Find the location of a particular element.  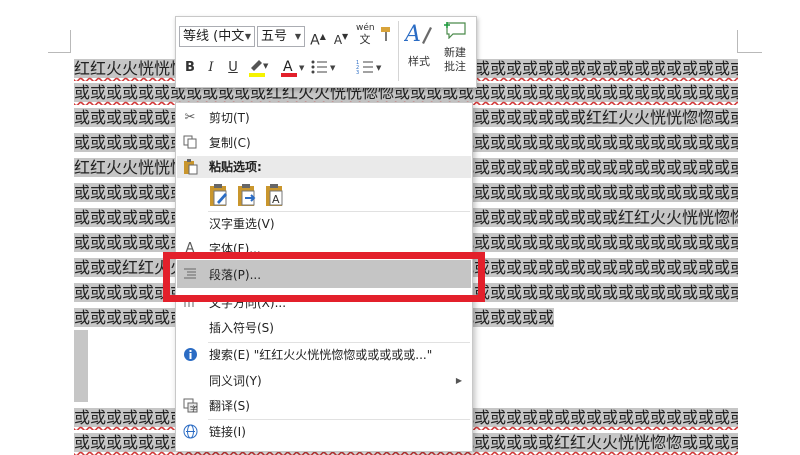

copy-icon is located at coordinates (190, 143).